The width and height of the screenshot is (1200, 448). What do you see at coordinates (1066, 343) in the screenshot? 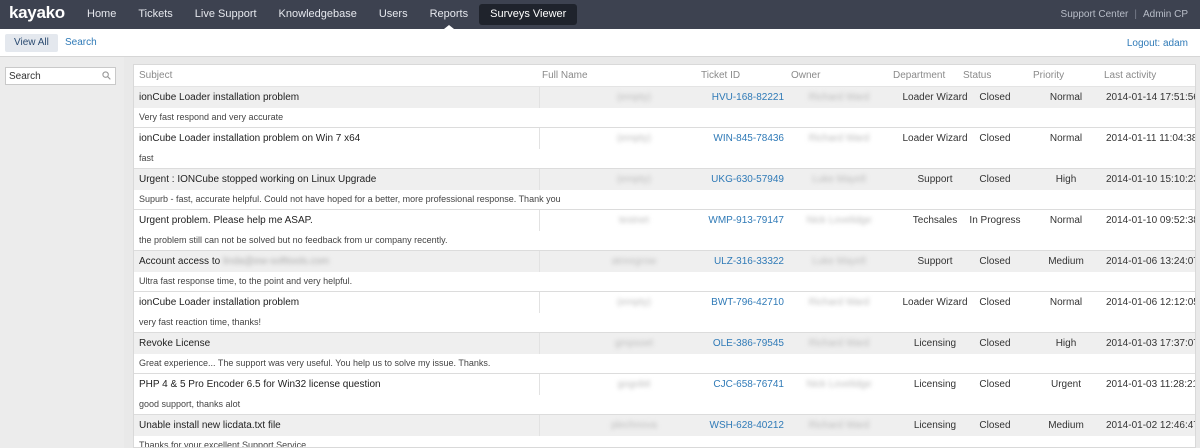
I see `row-priority: High` at bounding box center [1066, 343].